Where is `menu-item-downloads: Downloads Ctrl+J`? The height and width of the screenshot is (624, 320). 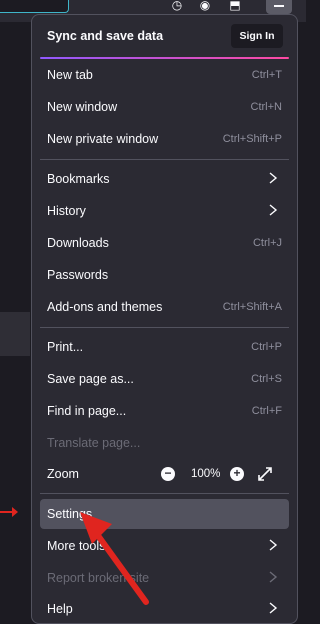 menu-item-downloads: Downloads Ctrl+J is located at coordinates (164, 243).